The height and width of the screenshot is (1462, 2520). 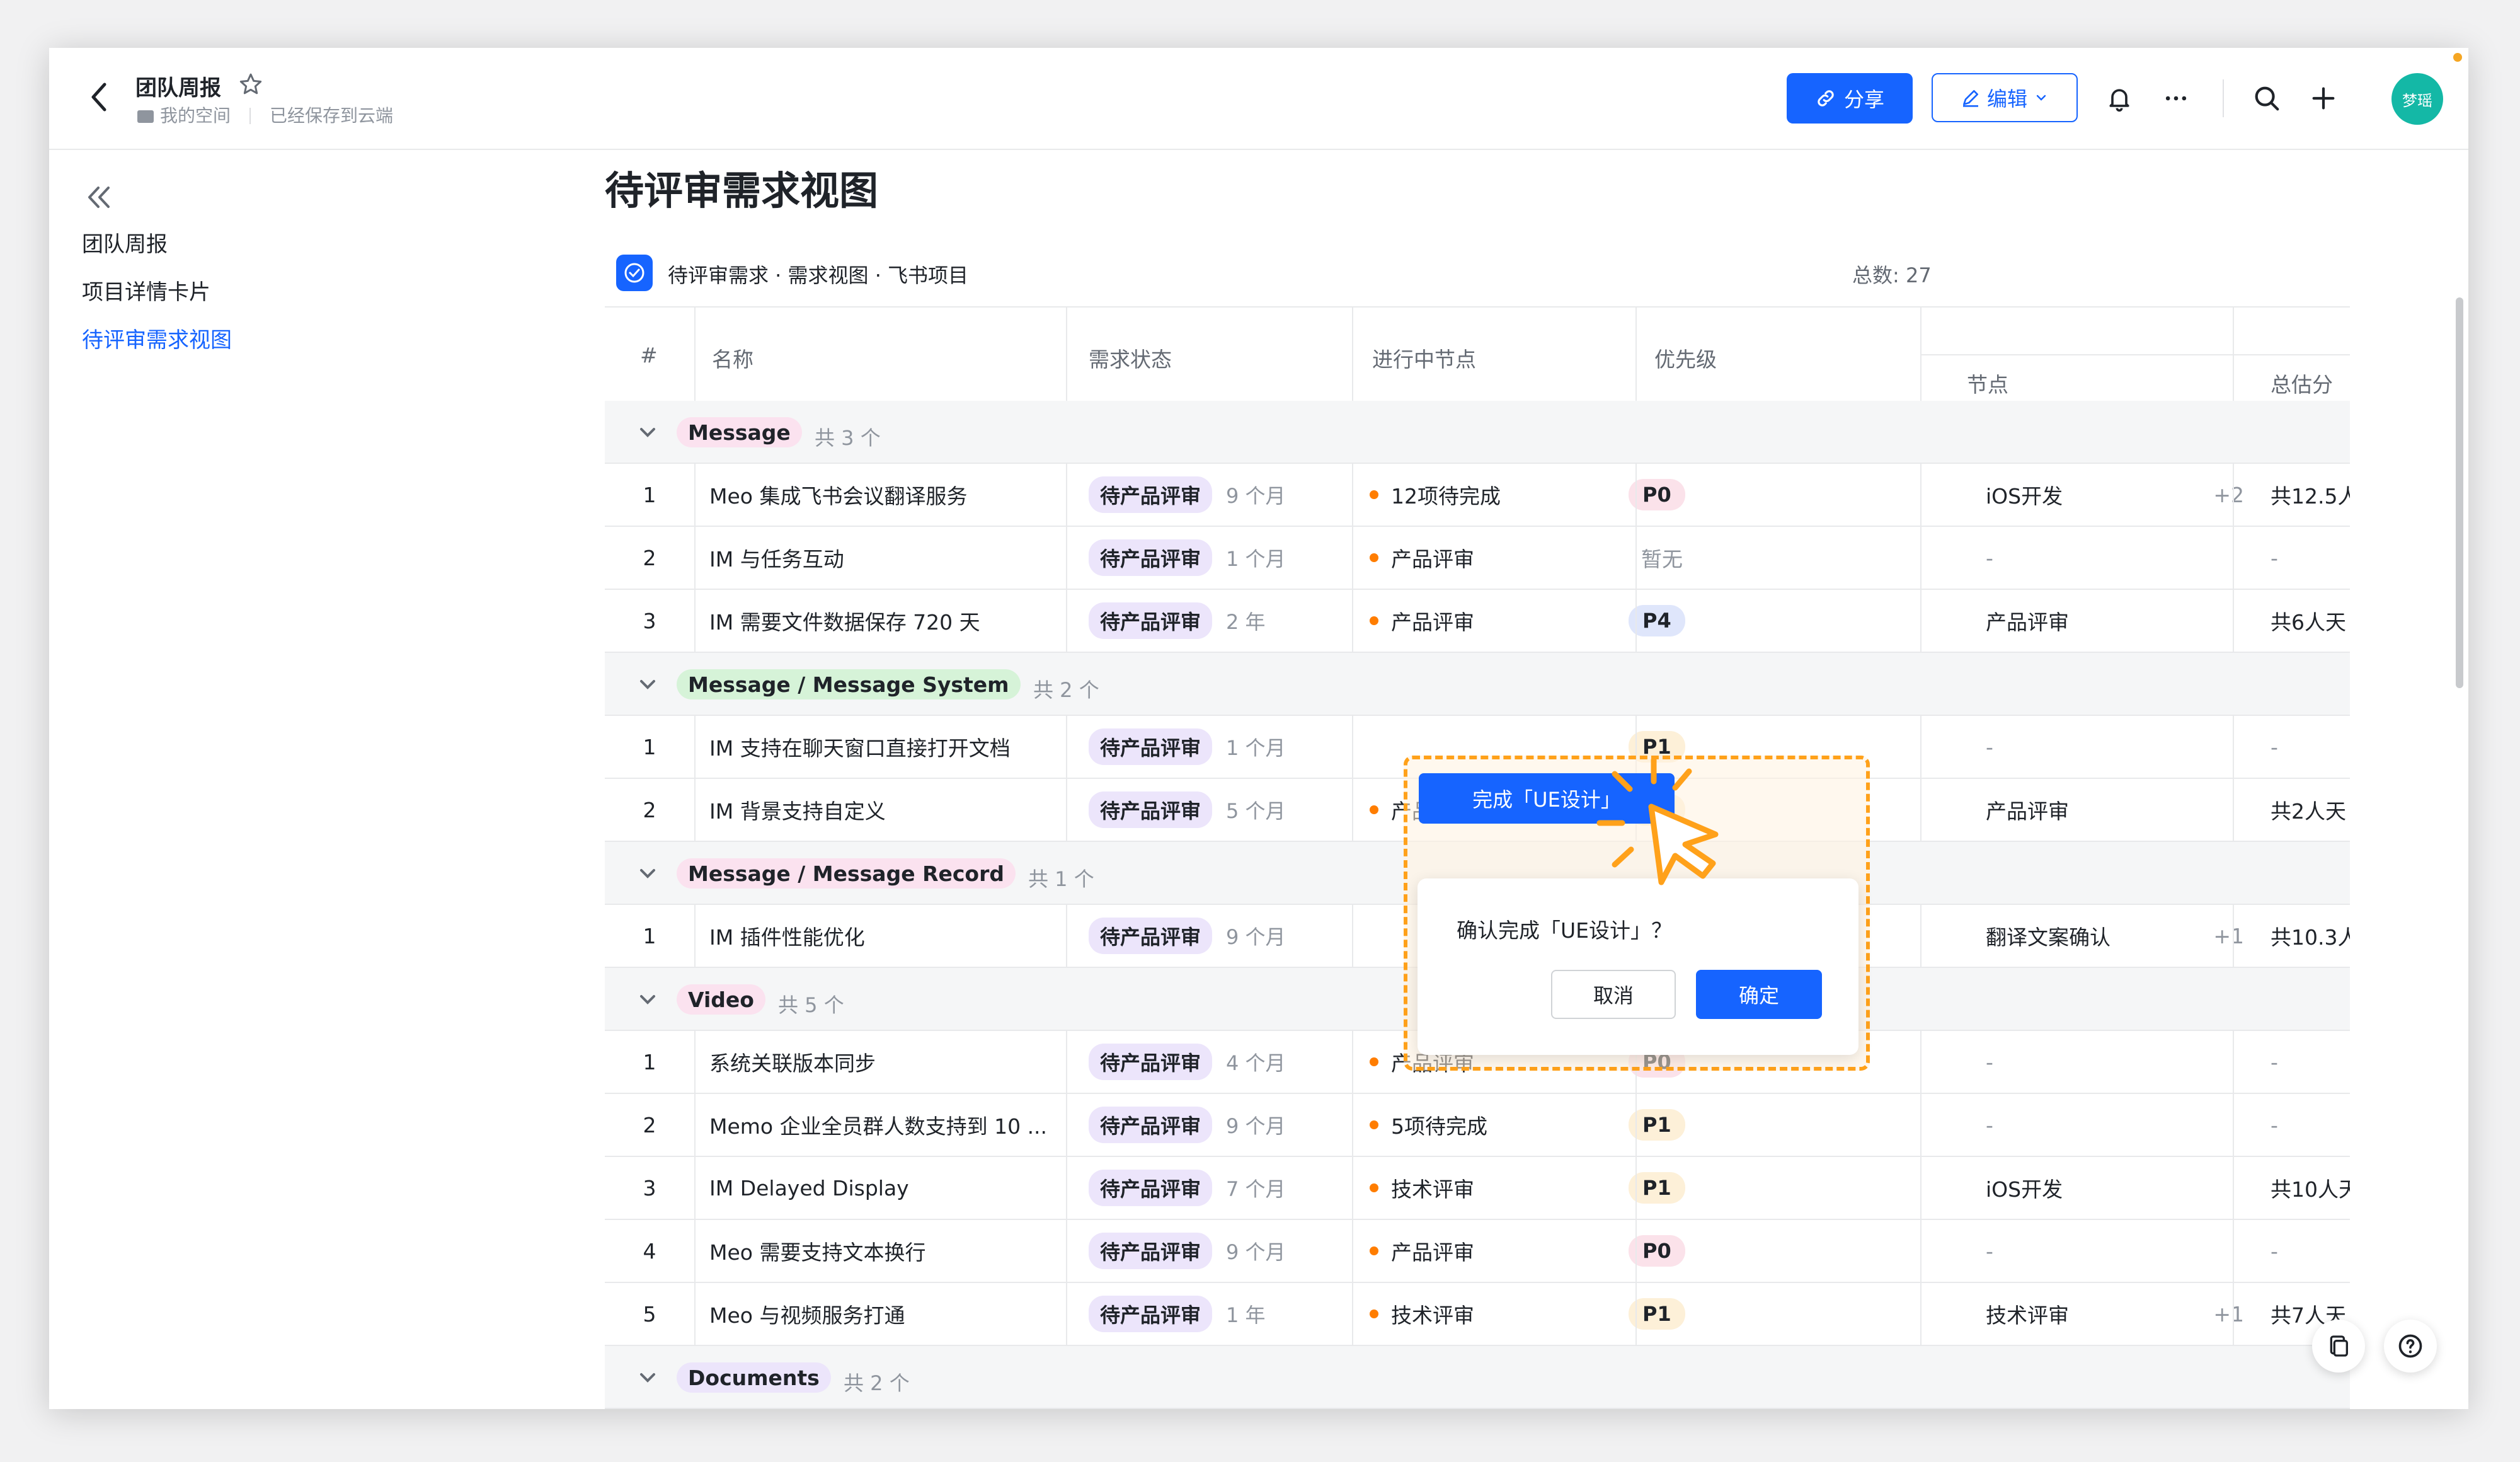 What do you see at coordinates (1256, 1189) in the screenshot?
I see `status-time: 7 个月` at bounding box center [1256, 1189].